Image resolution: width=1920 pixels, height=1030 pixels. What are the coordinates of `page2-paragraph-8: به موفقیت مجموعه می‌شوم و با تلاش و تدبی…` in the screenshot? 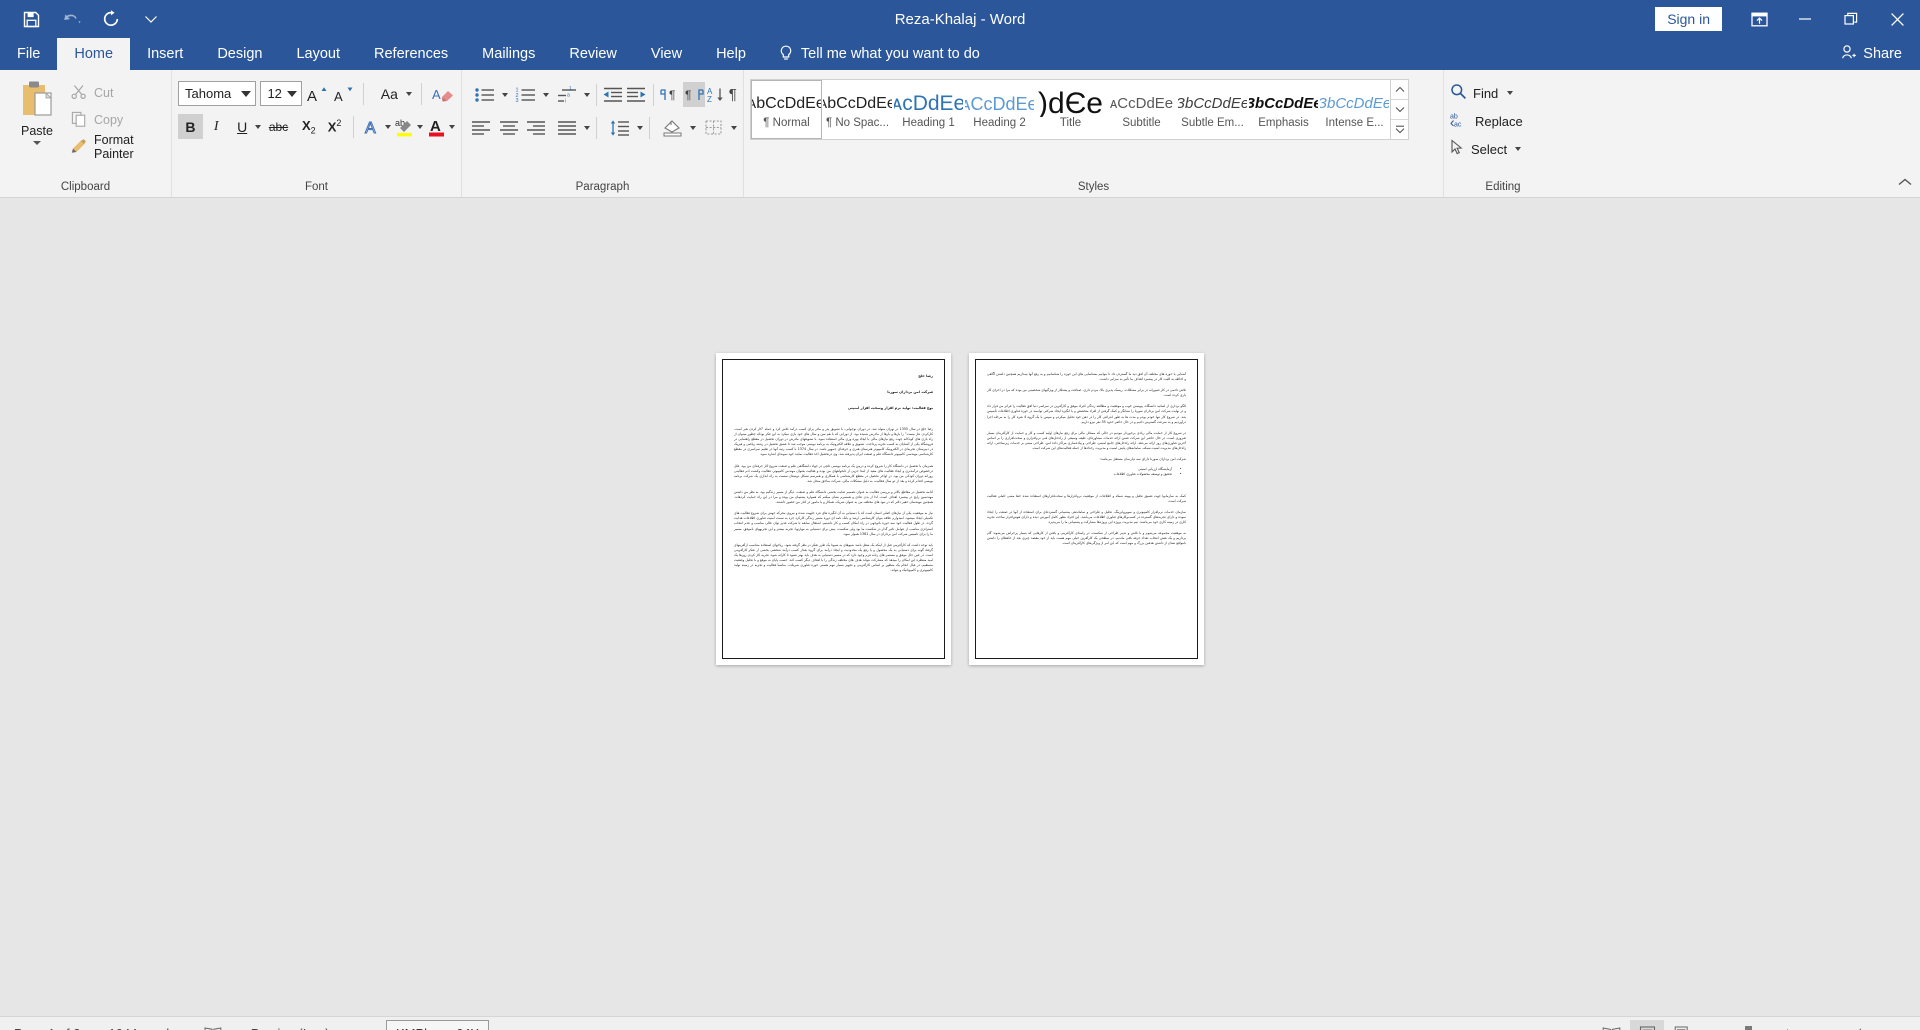 It's located at (1086, 538).